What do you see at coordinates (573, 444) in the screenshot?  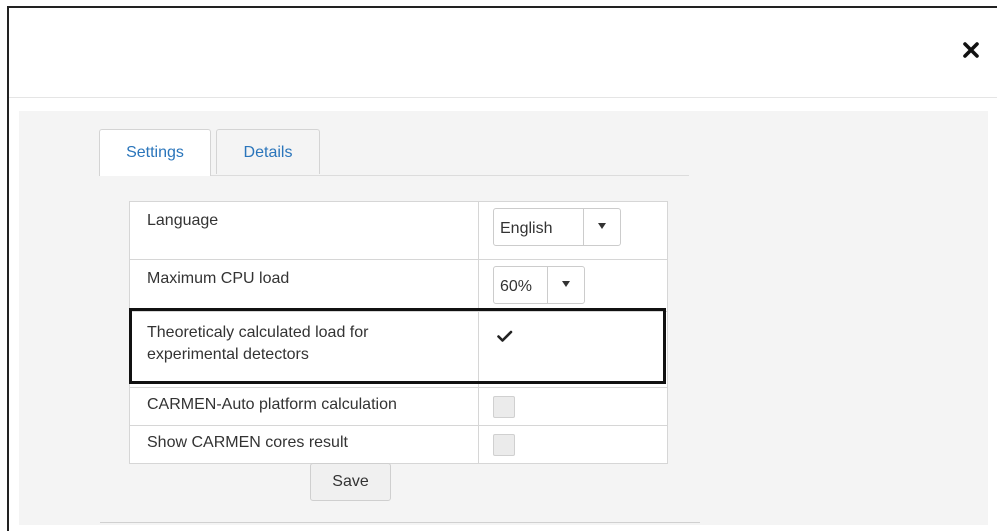 I see `carmen-cores-cell` at bounding box center [573, 444].